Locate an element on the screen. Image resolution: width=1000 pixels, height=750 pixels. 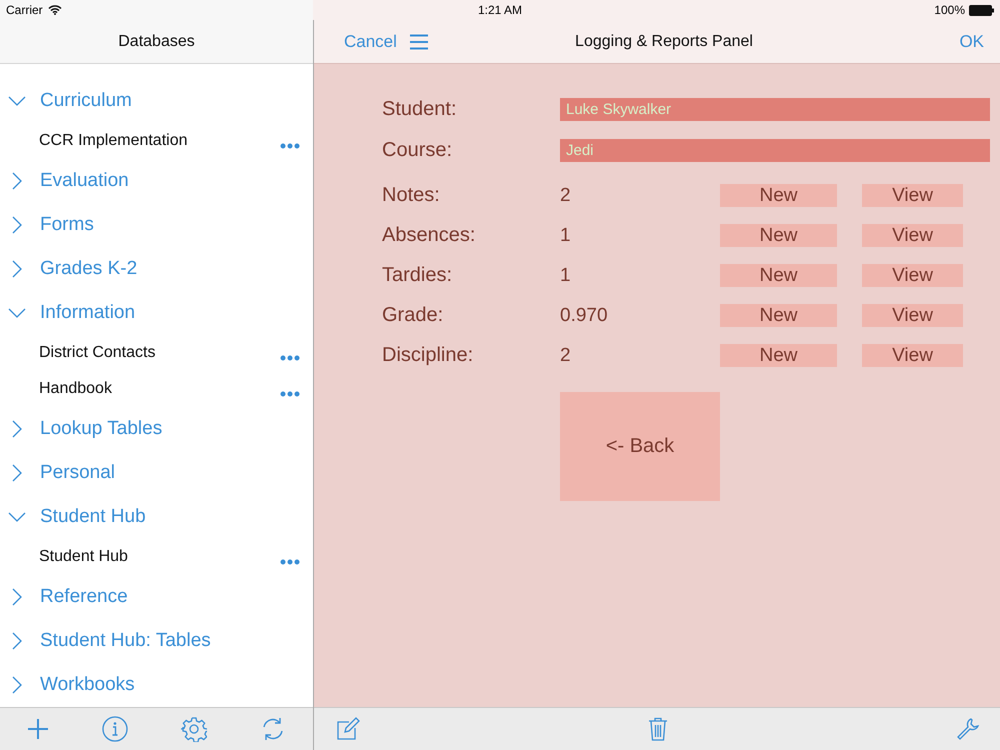
sidebar-title: Databases is located at coordinates (156, 41).